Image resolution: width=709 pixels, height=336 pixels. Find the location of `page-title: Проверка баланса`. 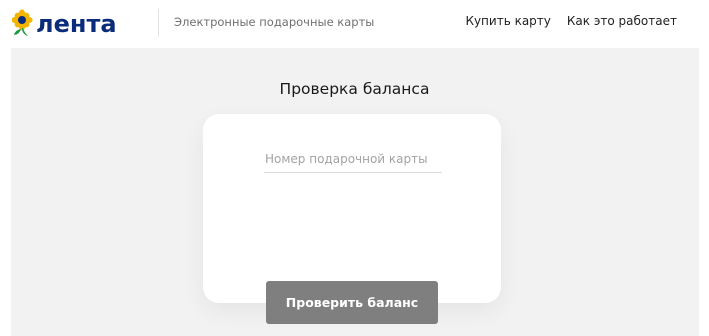

page-title: Проверка баланса is located at coordinates (354, 89).